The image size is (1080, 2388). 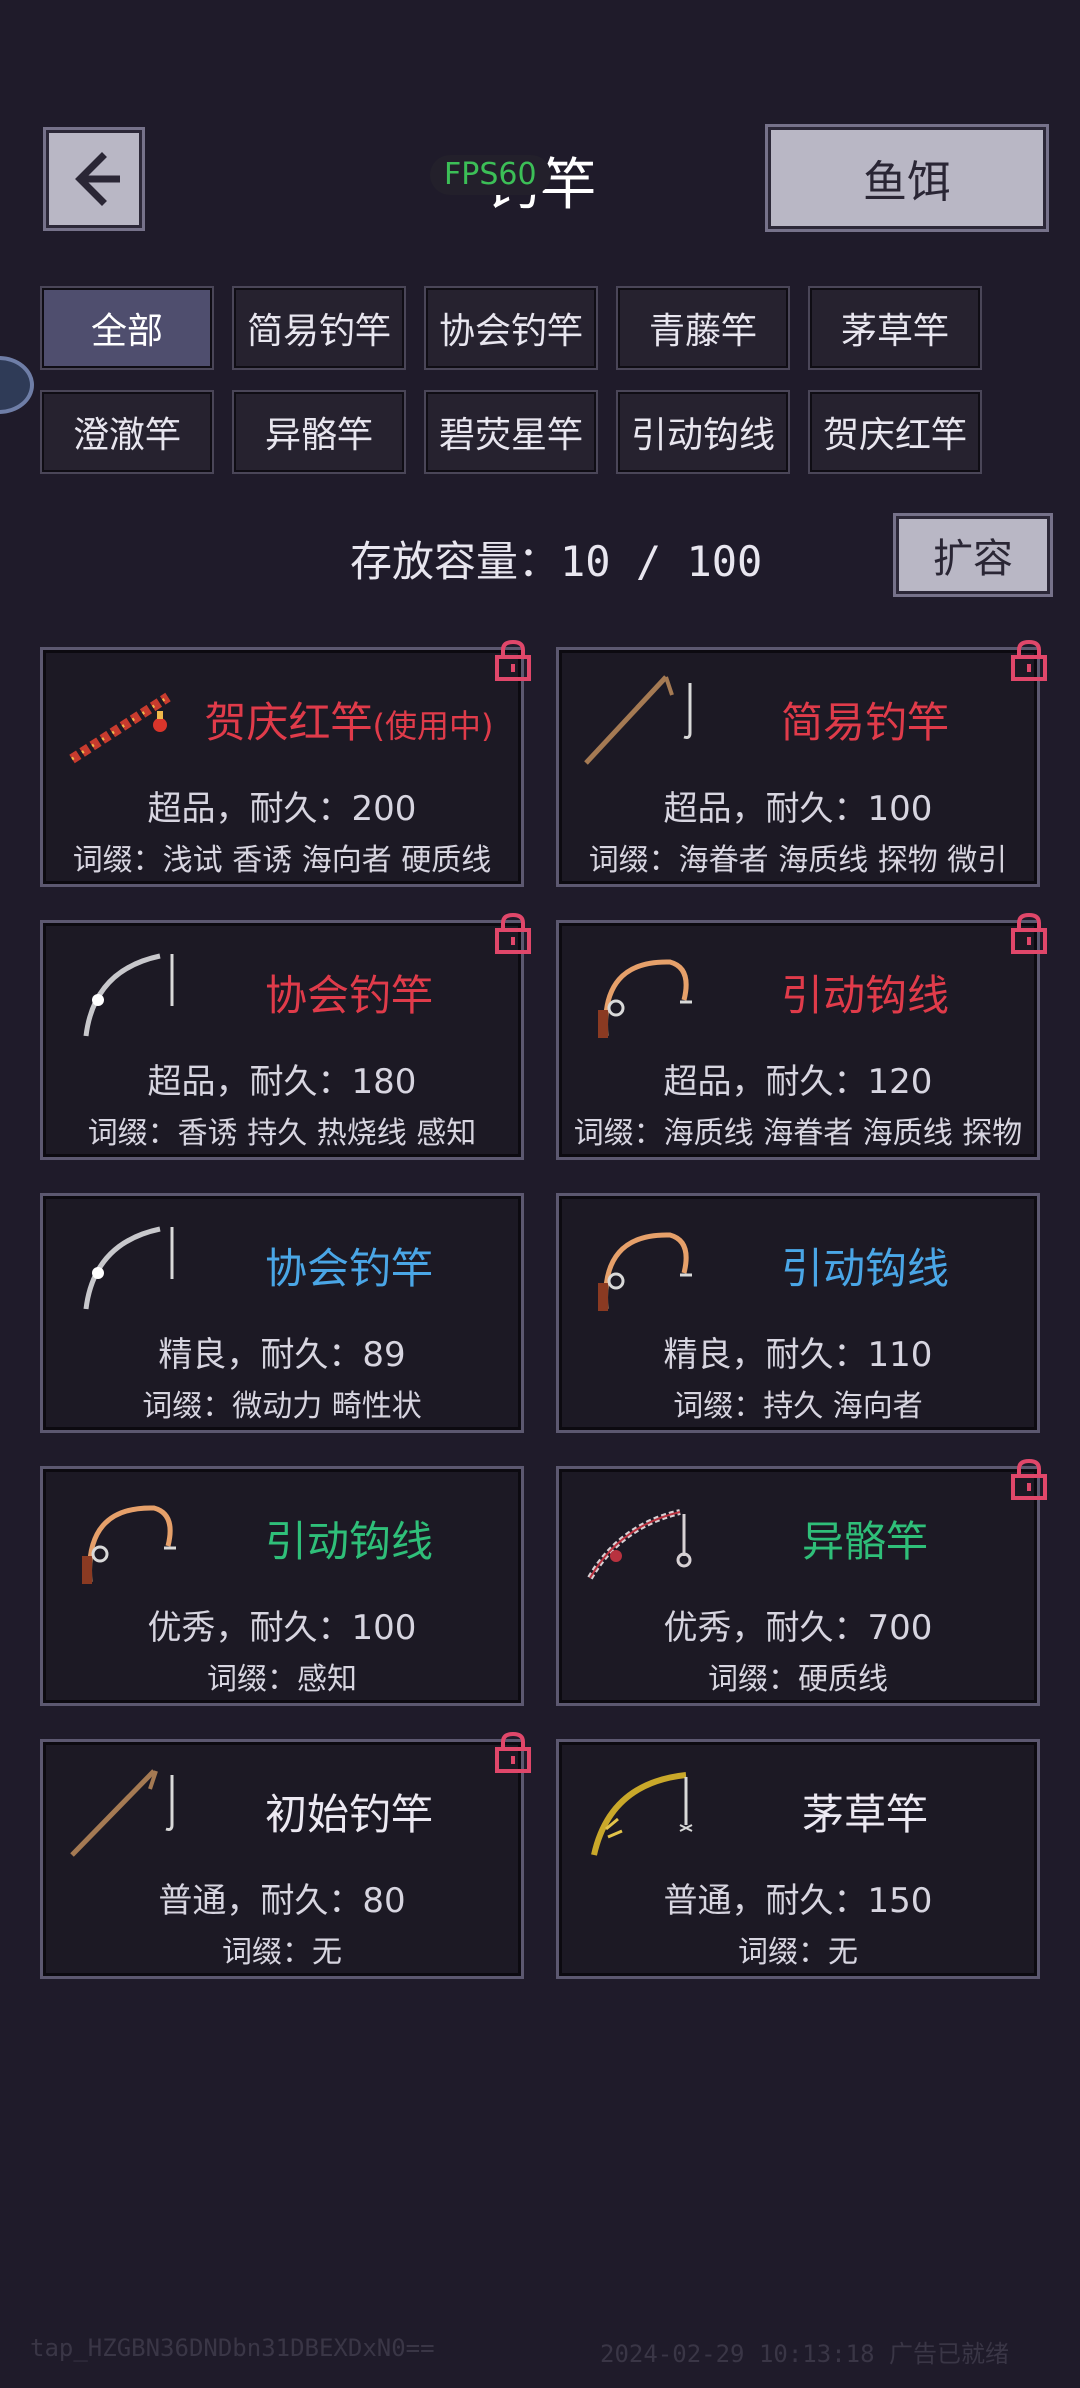 I want to click on starter-rod-icon, so click(x=123, y=1809).